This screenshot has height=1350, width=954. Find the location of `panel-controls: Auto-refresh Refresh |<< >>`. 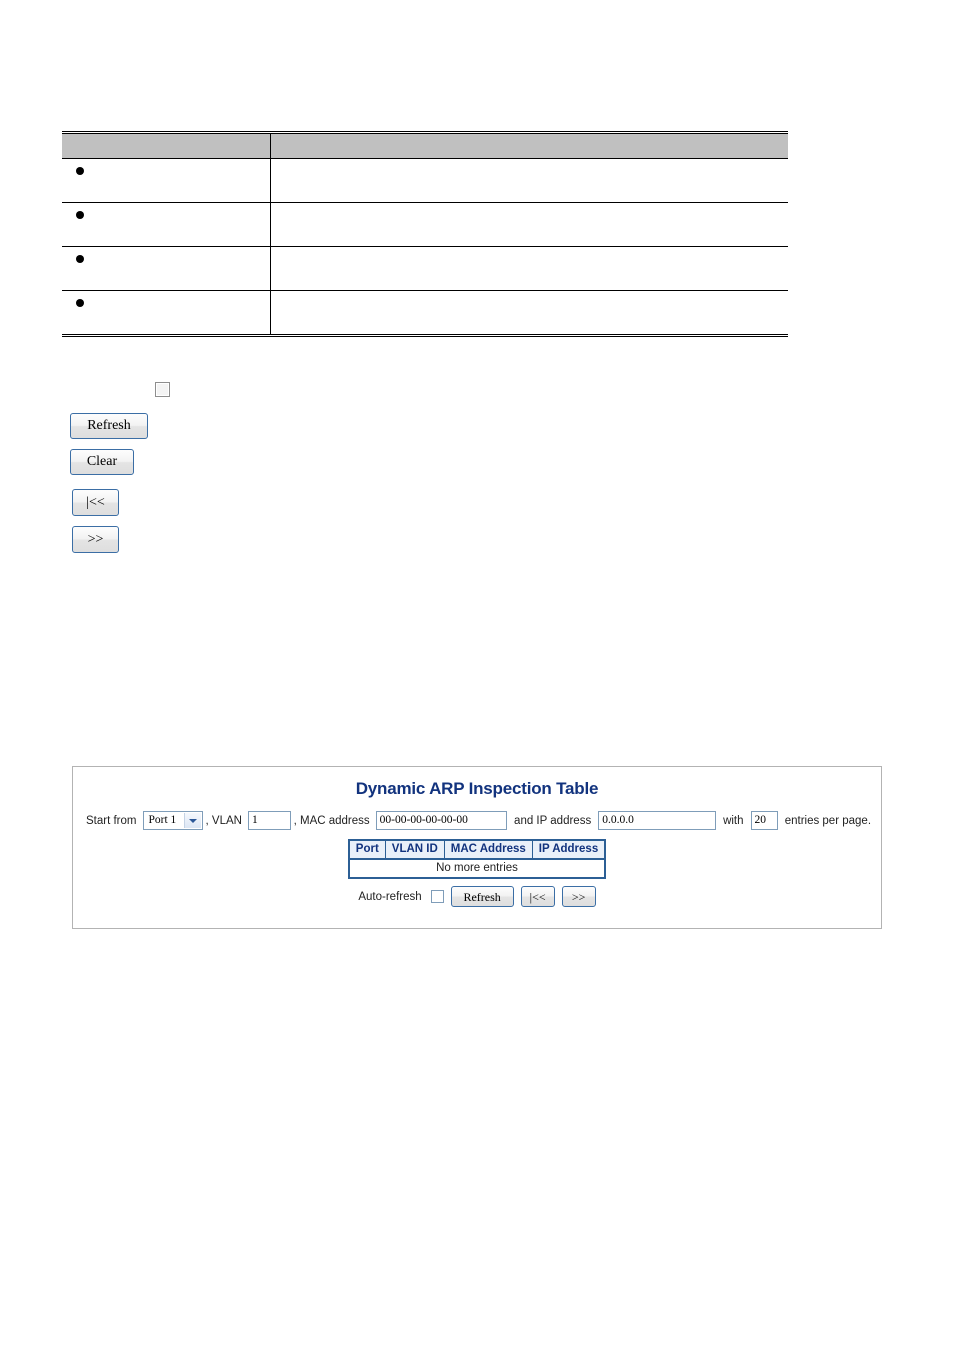

panel-controls: Auto-refresh Refresh |<< >> is located at coordinates (477, 896).